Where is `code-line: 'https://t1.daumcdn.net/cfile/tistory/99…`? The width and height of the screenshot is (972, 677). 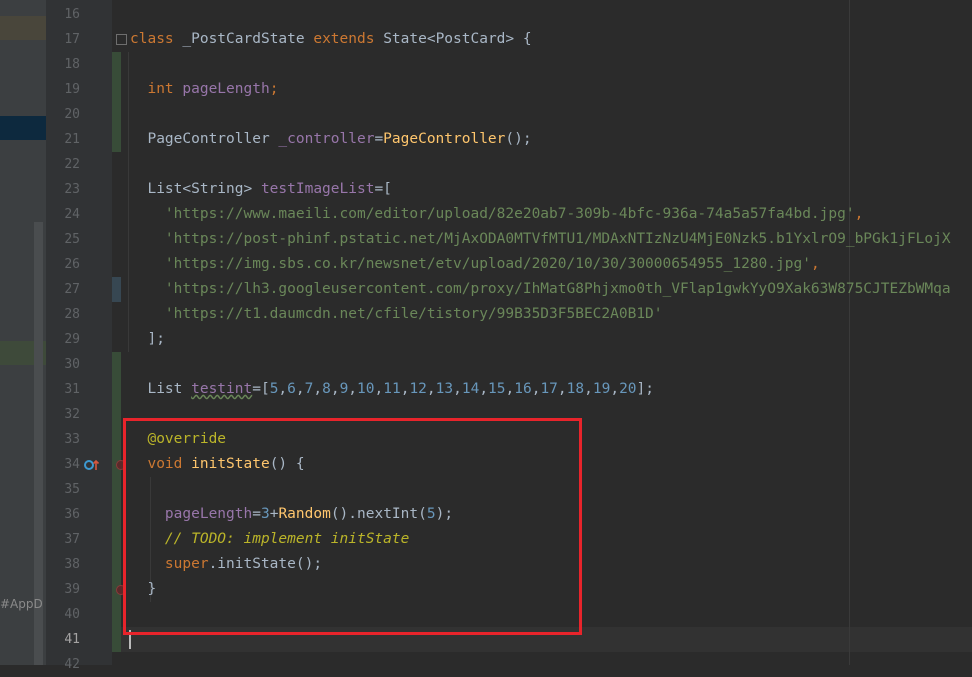
code-line: 'https://t1.daumcdn.net/cfile/tistory/99… is located at coordinates (396, 314).